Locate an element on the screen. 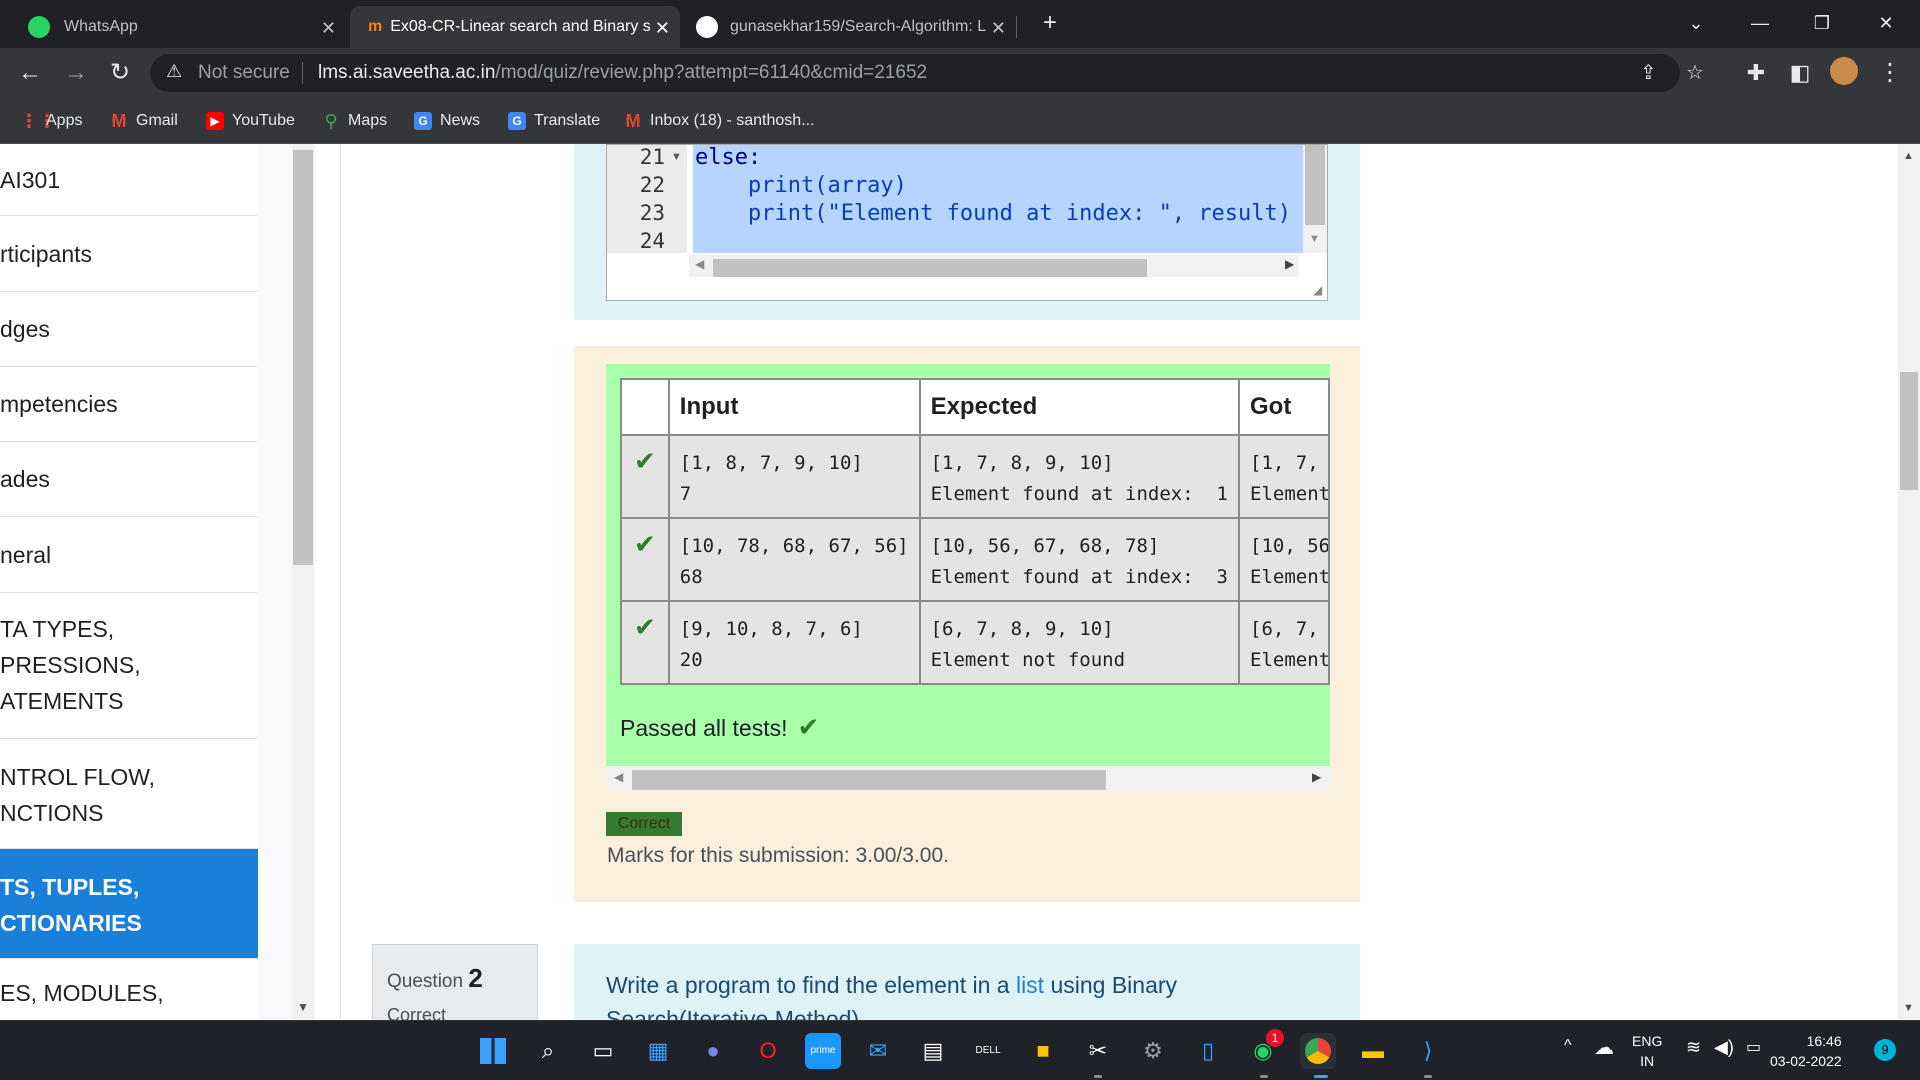 The width and height of the screenshot is (1920, 1080). microsoft-store-icon: ▤ is located at coordinates (933, 1051).